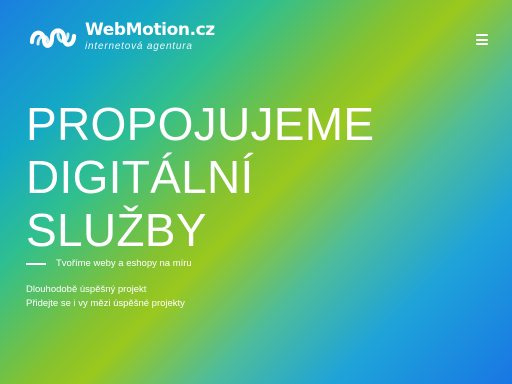 The image size is (512, 384). What do you see at coordinates (140, 177) in the screenshot?
I see `hero-title-line-2: DIGITÁLNÍ` at bounding box center [140, 177].